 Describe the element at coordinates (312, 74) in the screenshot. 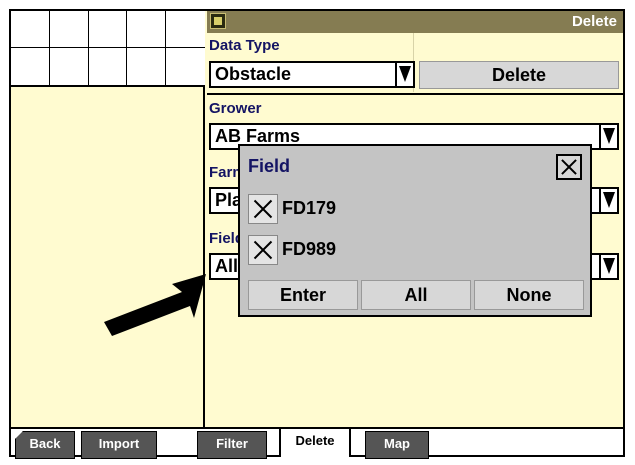

I see `data-type-dropdown: Obstacle` at that location.